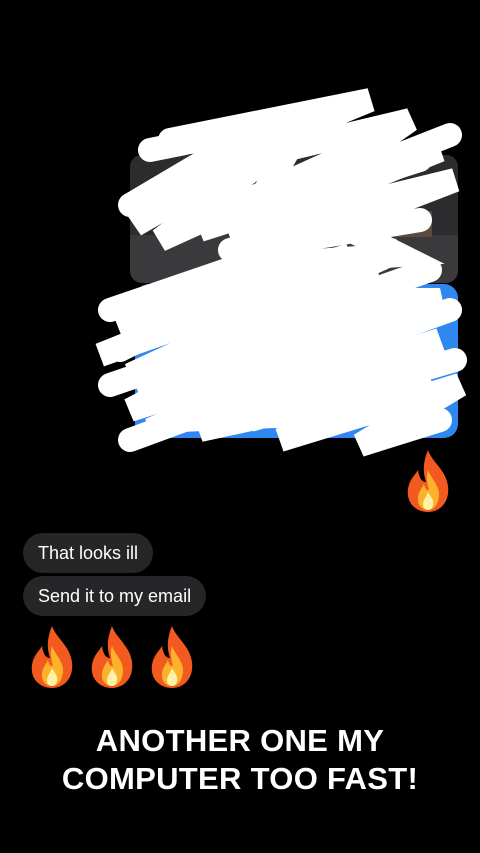 This screenshot has width=480, height=853. What do you see at coordinates (428, 481) in the screenshot?
I see `fire-reaction-icon` at bounding box center [428, 481].